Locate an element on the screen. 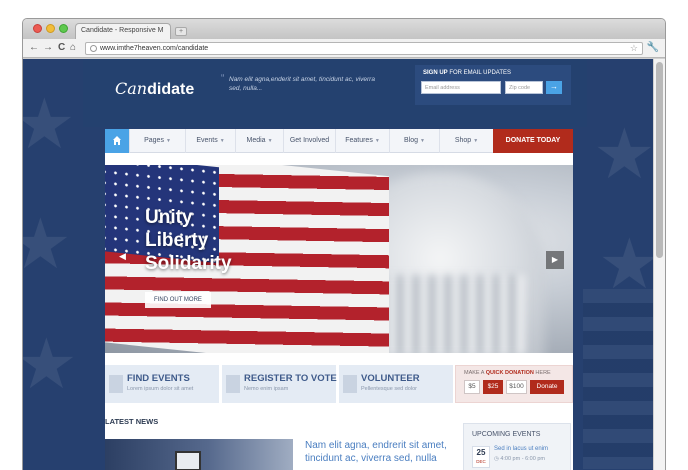 The width and height of the screenshot is (688, 470). donate-button: Donate is located at coordinates (547, 387).